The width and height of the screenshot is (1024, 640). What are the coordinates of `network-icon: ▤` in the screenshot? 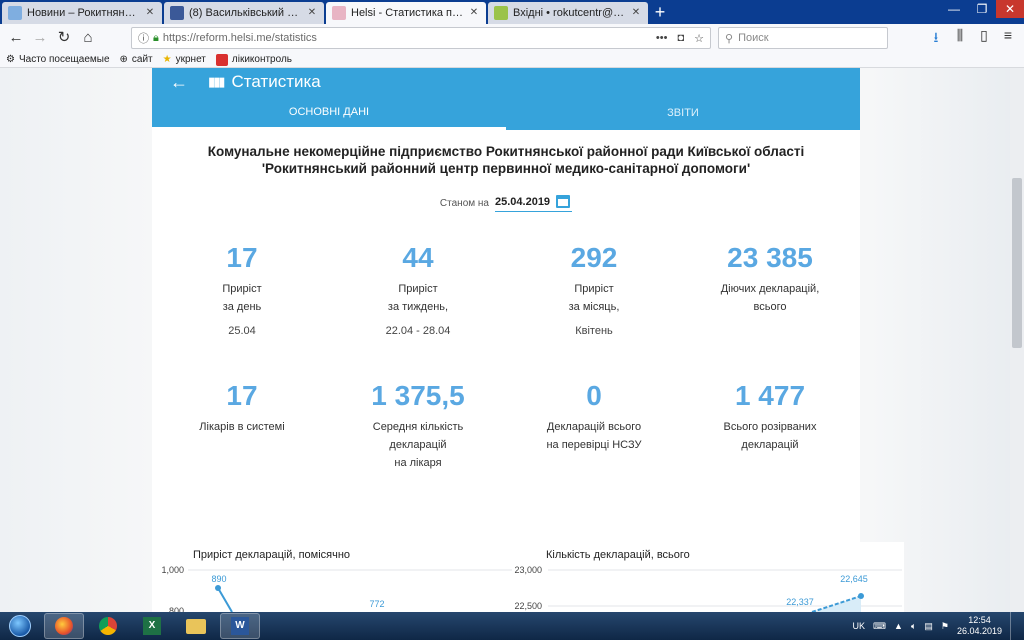 It's located at (928, 626).